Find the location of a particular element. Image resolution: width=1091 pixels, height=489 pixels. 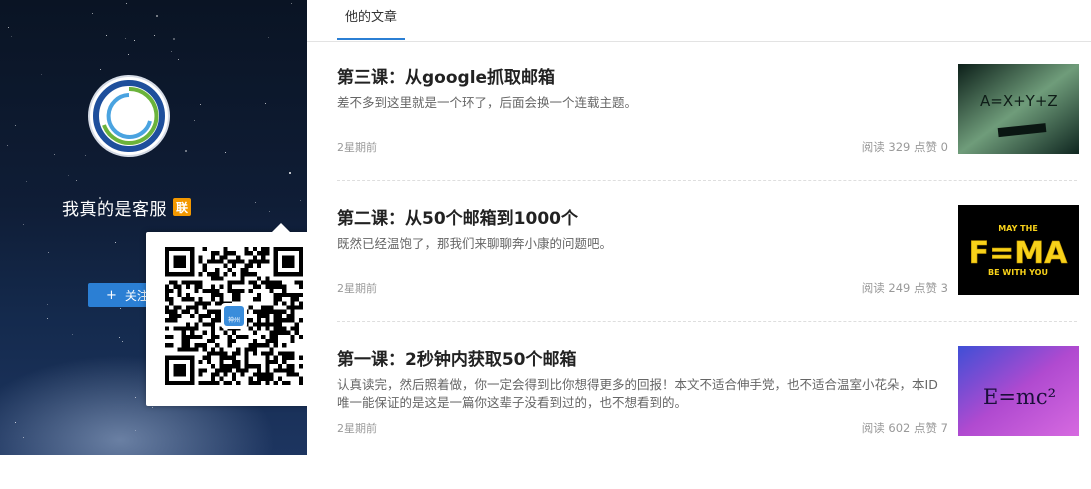

swirl-logo-icon is located at coordinates (129, 116).